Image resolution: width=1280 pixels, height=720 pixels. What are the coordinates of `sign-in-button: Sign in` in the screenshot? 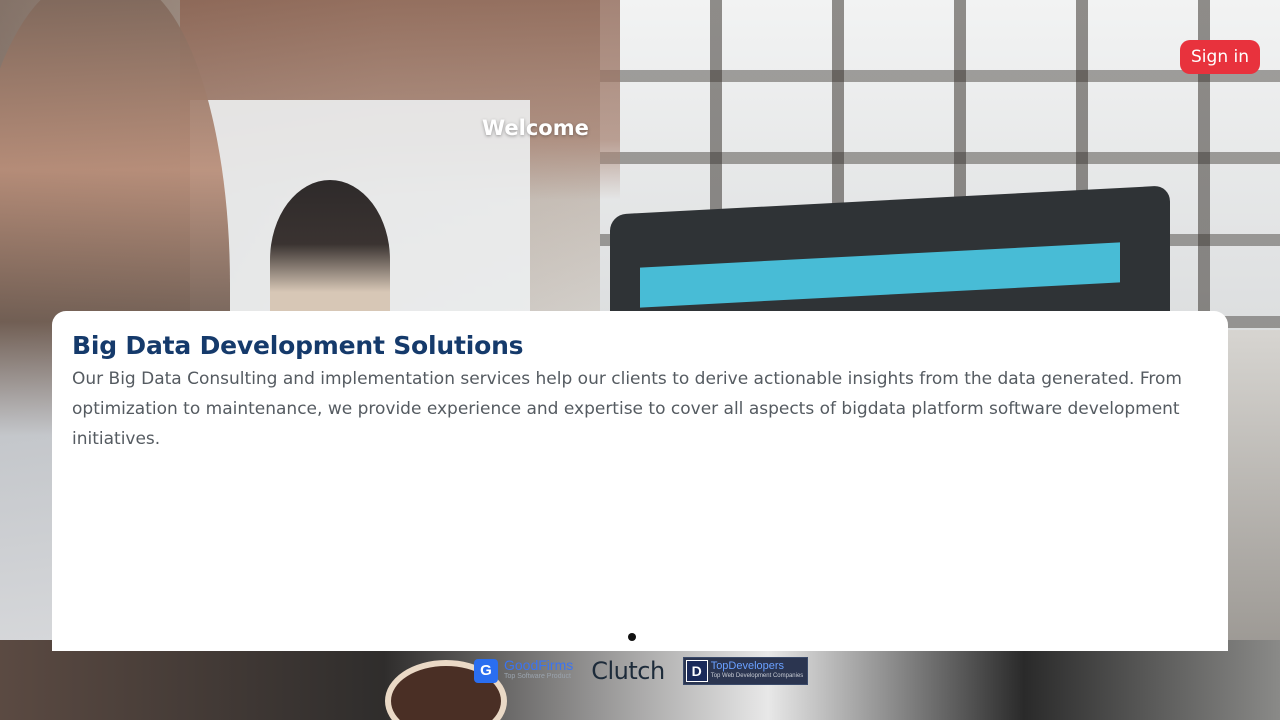 It's located at (1220, 57).